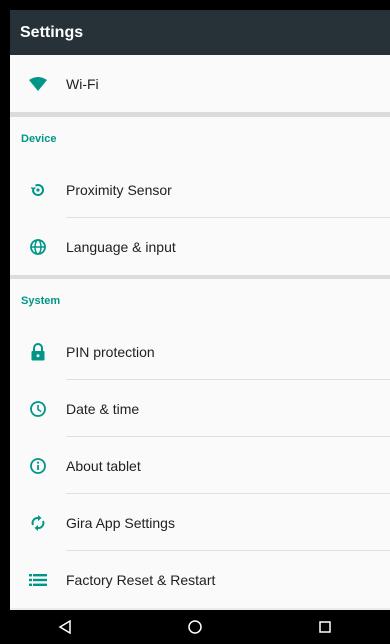 The image size is (390, 644). What do you see at coordinates (38, 409) in the screenshot?
I see `clock-icon` at bounding box center [38, 409].